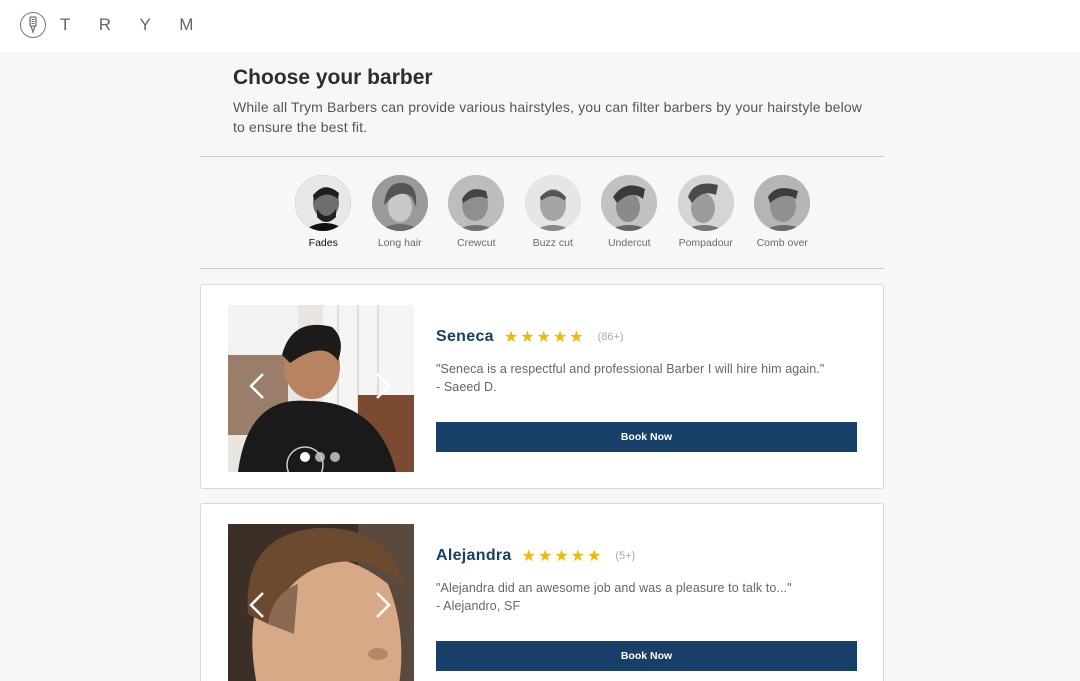  I want to click on hairstyle-long-hair-photo, so click(399, 203).